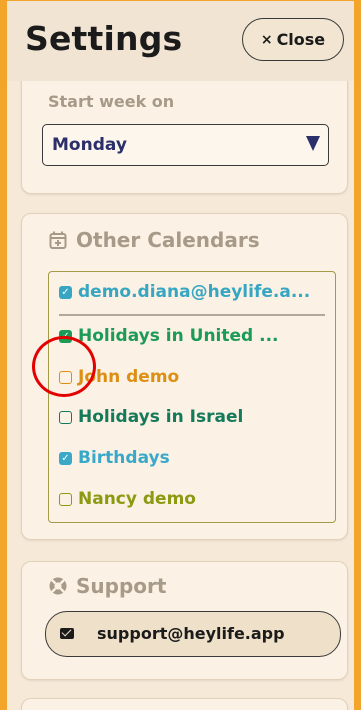 The image size is (361, 710). I want to click on envelope-icon, so click(67, 633).